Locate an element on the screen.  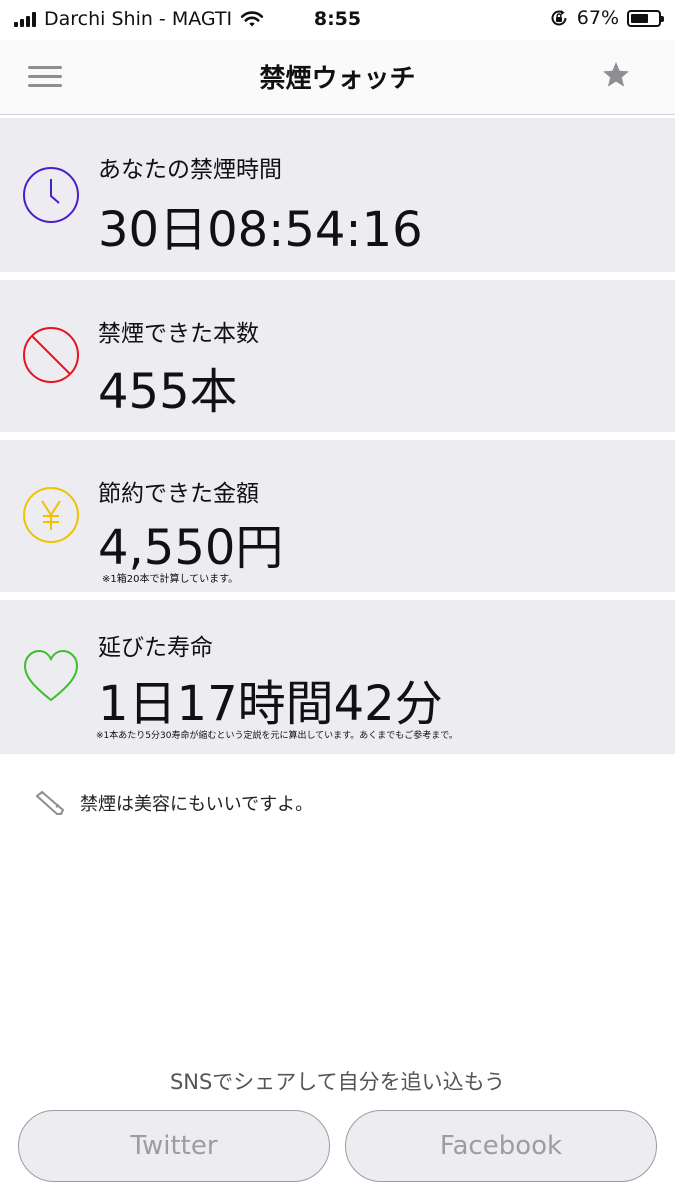
life-extended-label: 延びた寿命 is located at coordinates (155, 648).